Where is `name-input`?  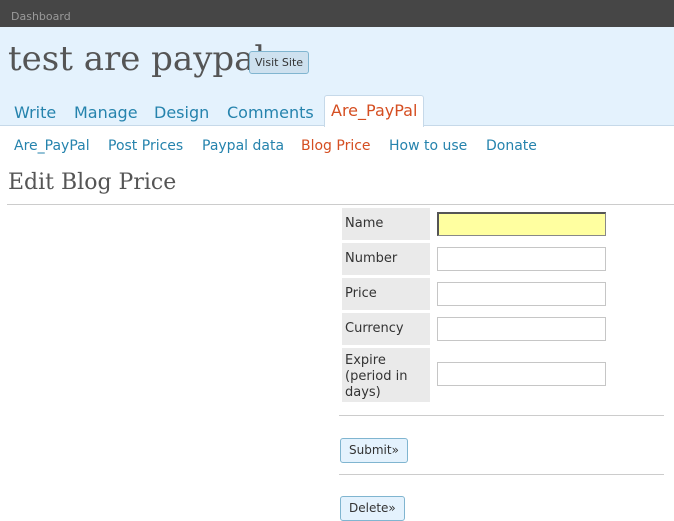 name-input is located at coordinates (521, 224).